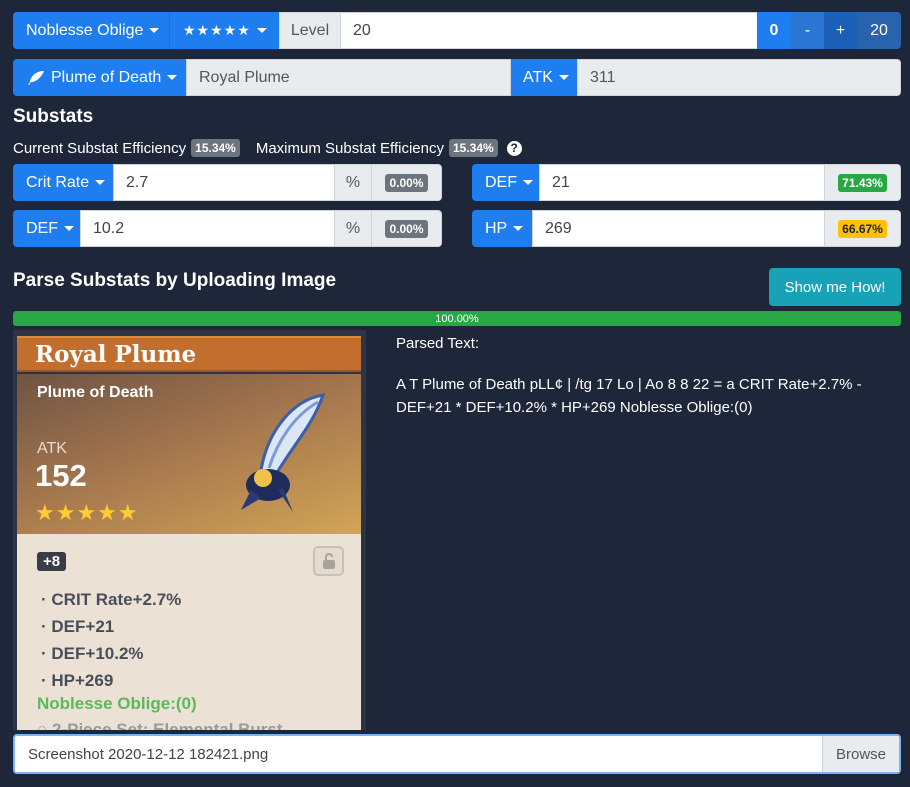 The image size is (910, 787). Describe the element at coordinates (61, 475) in the screenshot. I see `card-main-value: 152` at that location.